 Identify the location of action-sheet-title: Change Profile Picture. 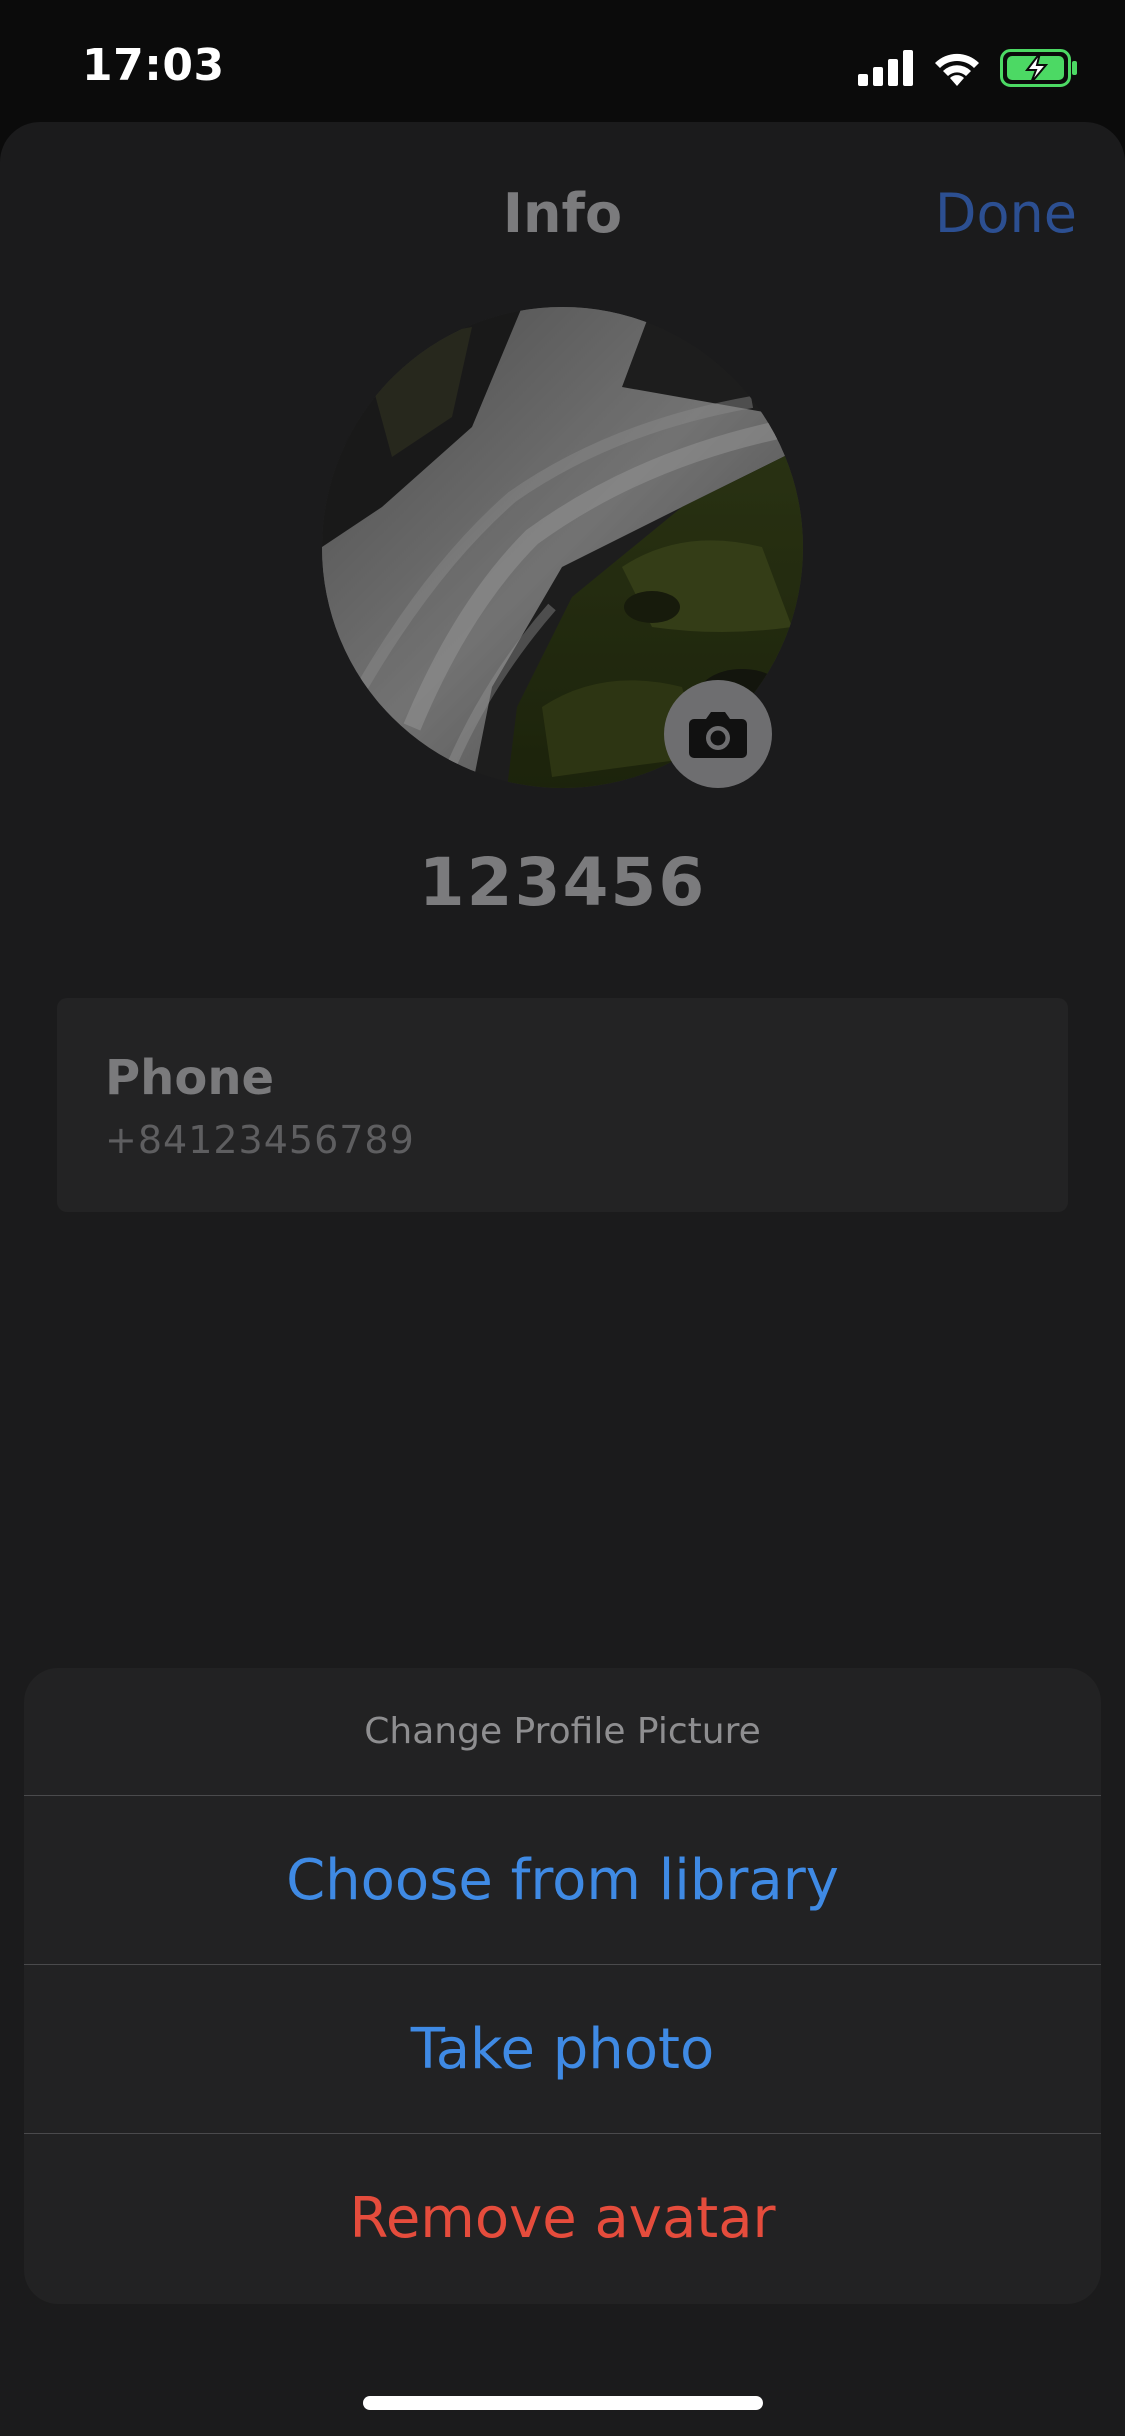
(562, 1732).